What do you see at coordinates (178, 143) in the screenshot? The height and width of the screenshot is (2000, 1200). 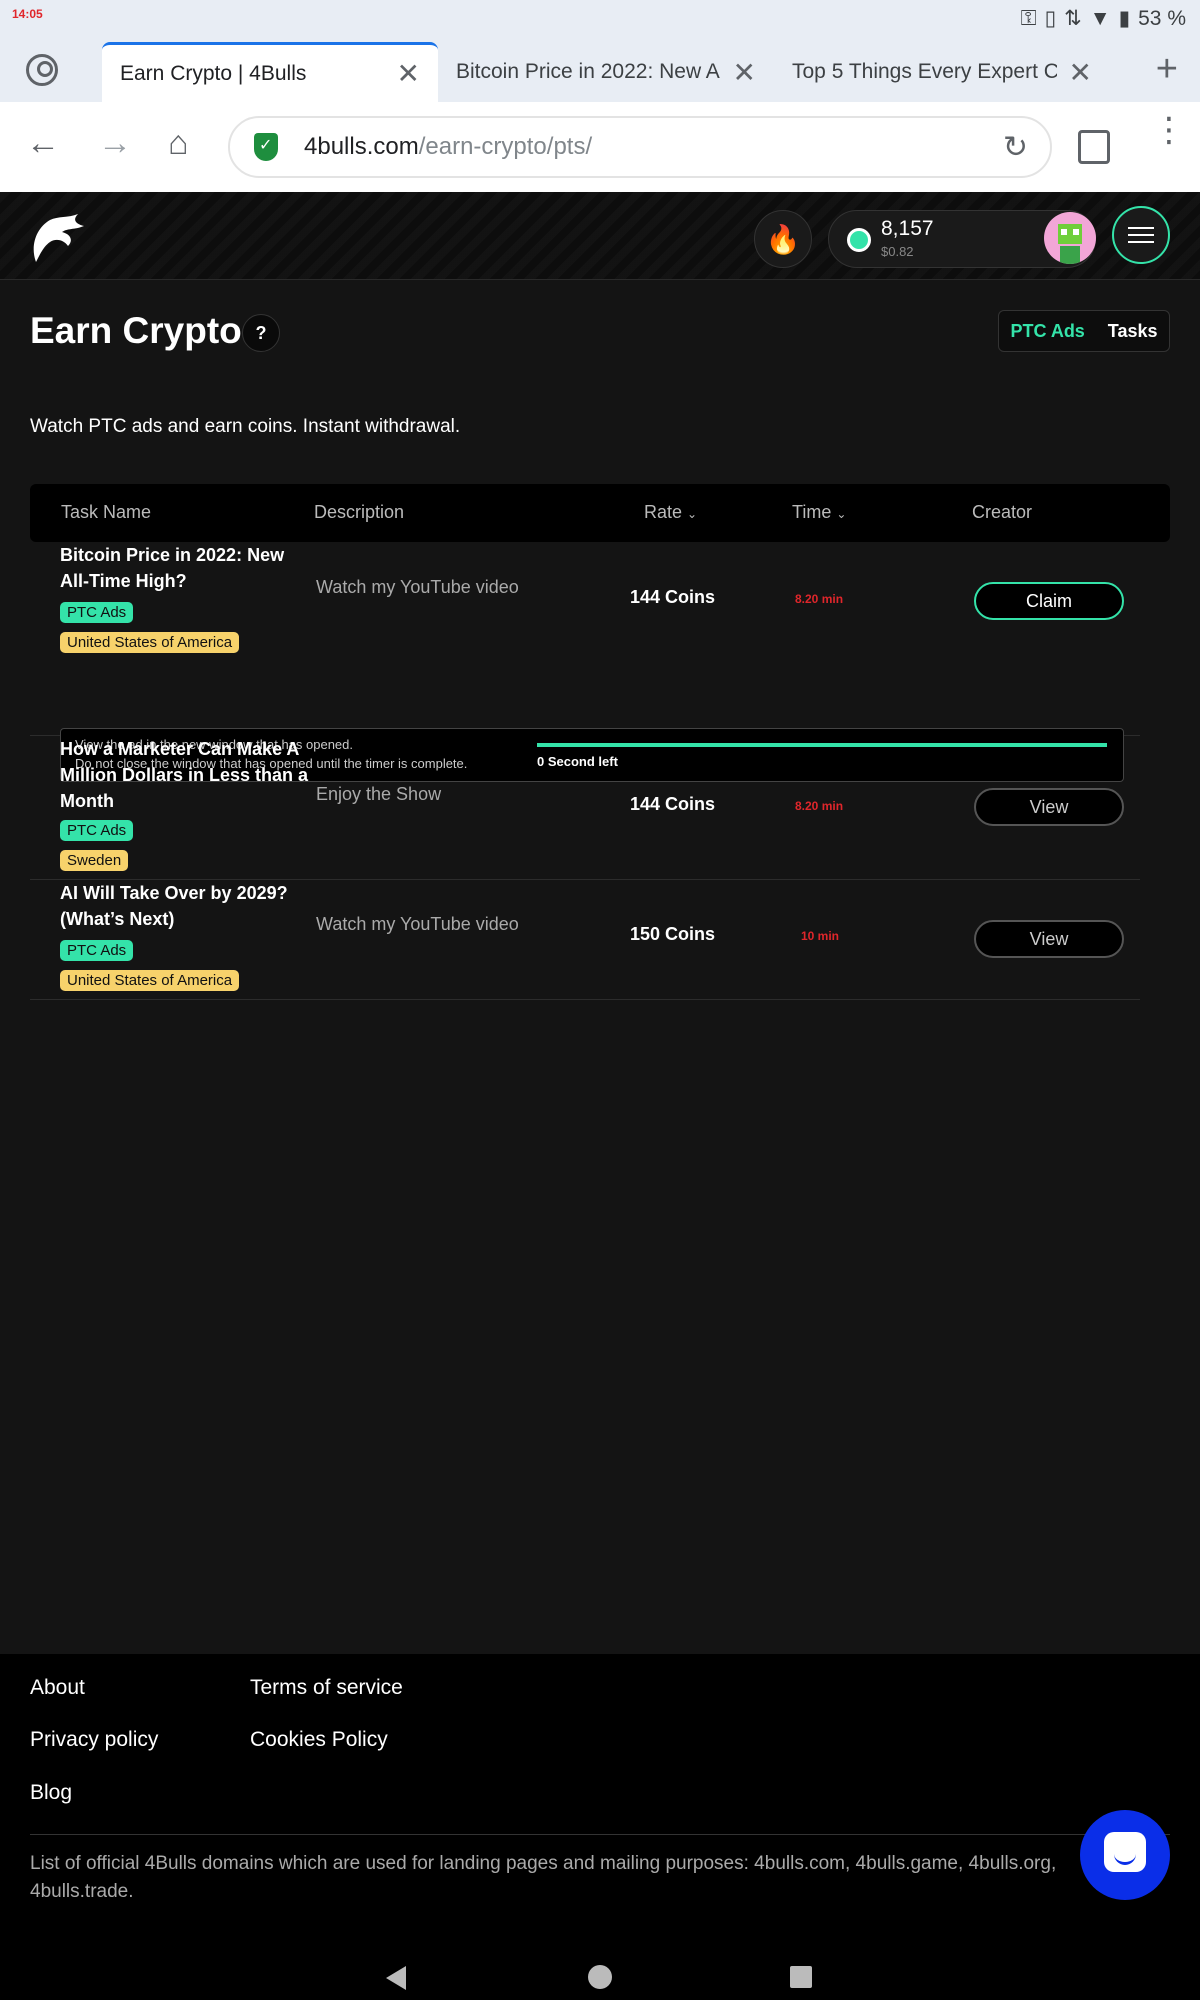 I see `home-icon: ⌂` at bounding box center [178, 143].